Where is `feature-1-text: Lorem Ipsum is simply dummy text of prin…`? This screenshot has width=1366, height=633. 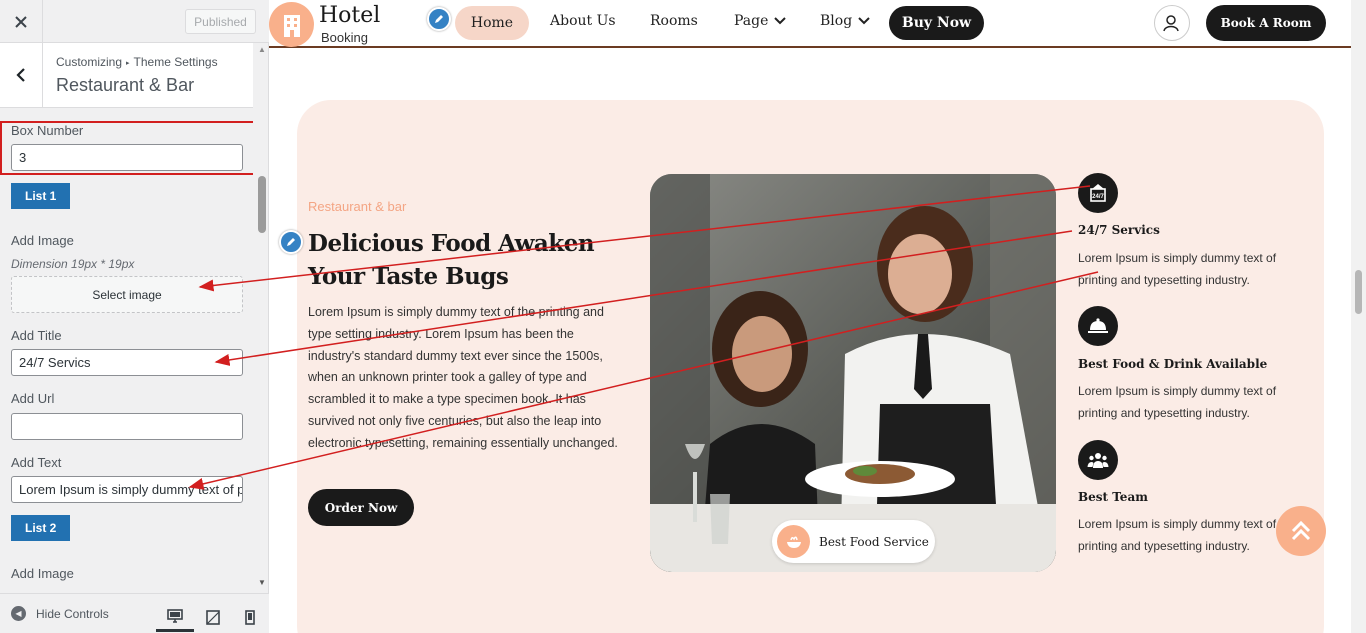
feature-1-text: Lorem Ipsum is simply dummy text of prin… is located at coordinates (1177, 269).